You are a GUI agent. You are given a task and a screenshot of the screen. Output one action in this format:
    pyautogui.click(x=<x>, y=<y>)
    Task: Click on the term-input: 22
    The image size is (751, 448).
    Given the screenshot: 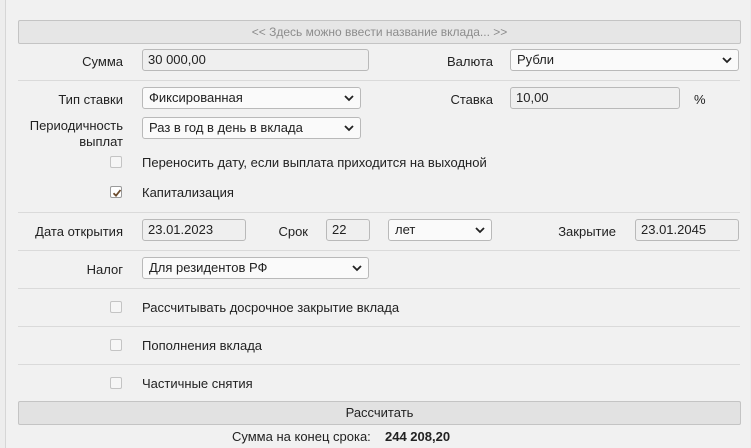 What is the action you would take?
    pyautogui.click(x=348, y=230)
    